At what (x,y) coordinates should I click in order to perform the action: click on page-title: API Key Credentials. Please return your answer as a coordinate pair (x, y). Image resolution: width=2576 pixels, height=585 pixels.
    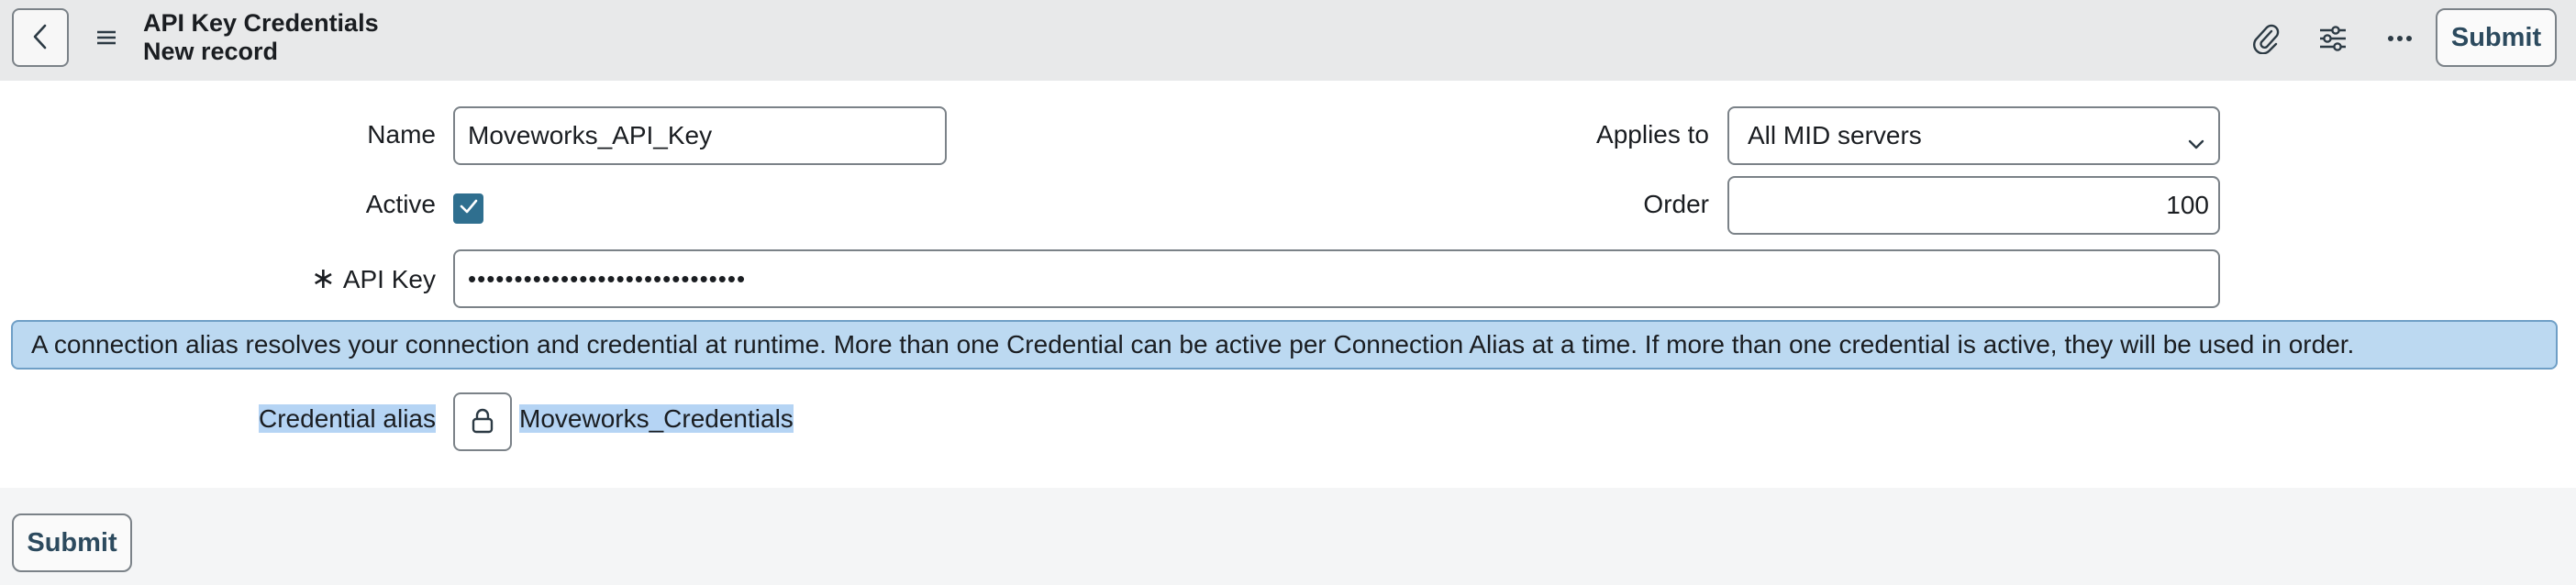
    Looking at the image, I should click on (261, 23).